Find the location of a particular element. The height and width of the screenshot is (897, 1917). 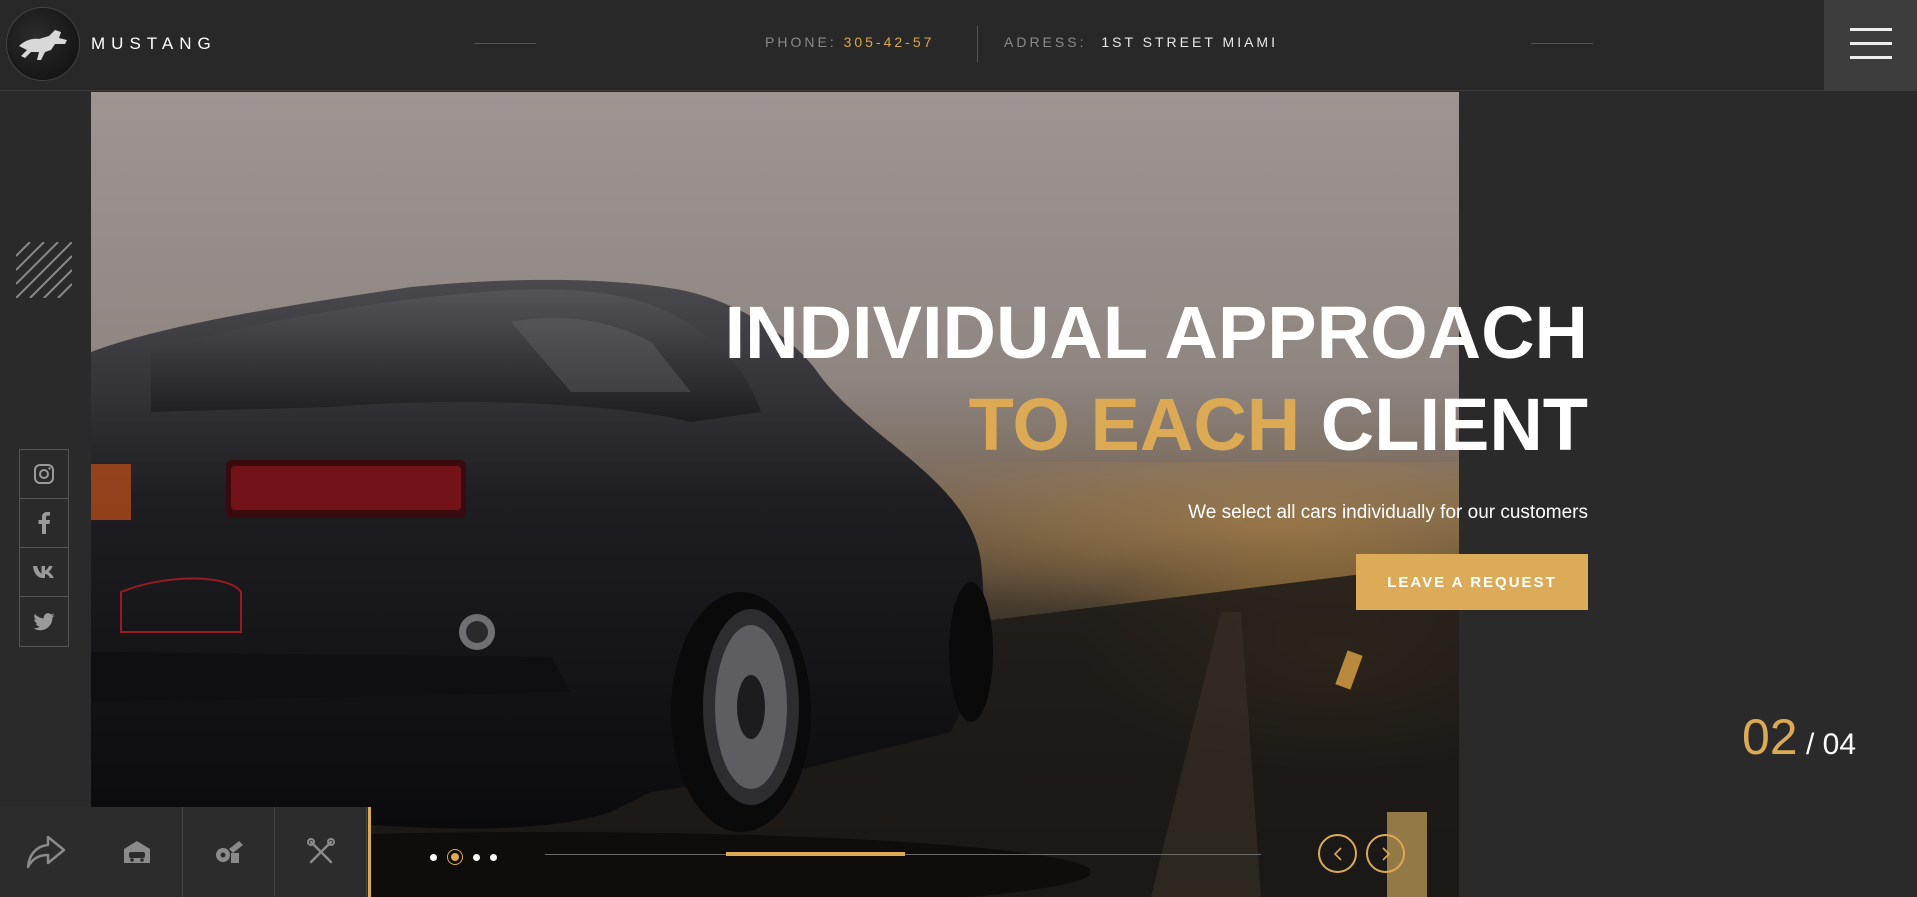

menu-button is located at coordinates (1870, 45).